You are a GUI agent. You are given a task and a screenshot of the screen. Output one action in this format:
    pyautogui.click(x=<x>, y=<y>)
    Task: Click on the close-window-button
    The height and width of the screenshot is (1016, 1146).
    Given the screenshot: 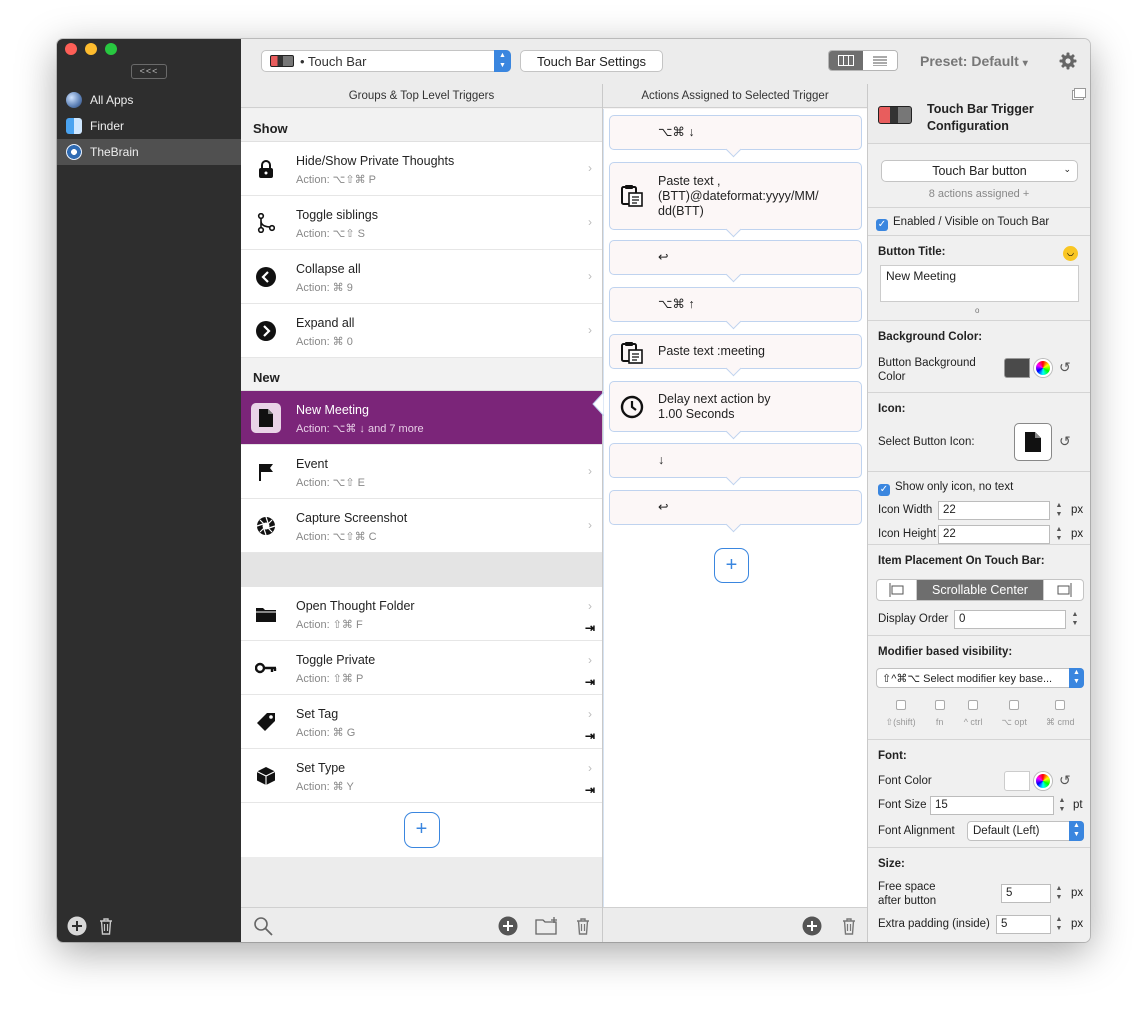 What is the action you would take?
    pyautogui.click(x=71, y=49)
    